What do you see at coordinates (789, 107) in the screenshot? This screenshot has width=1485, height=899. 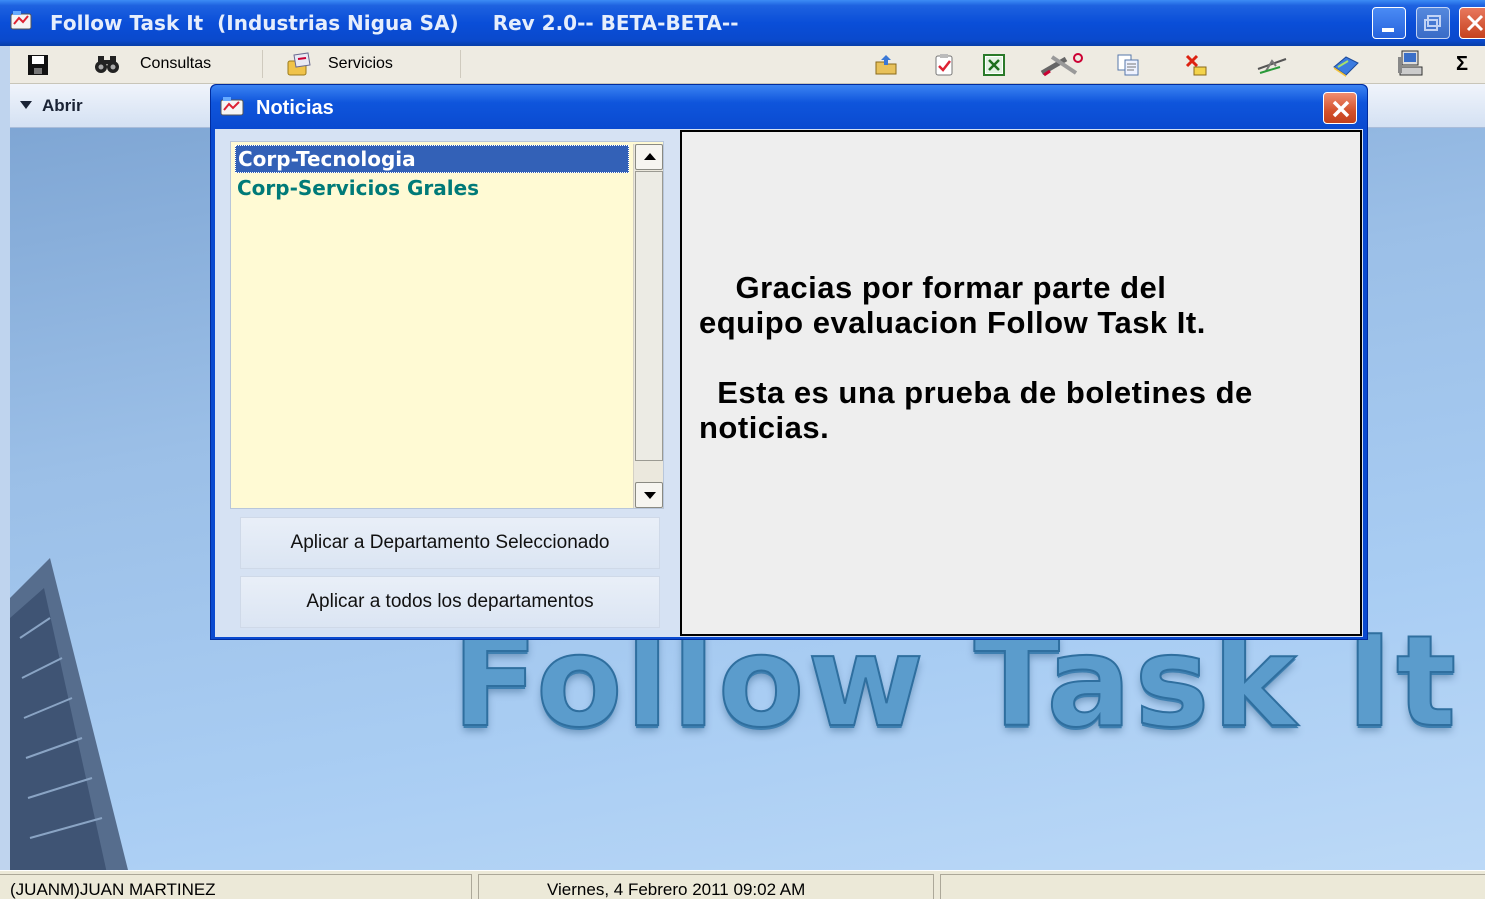 I see `dialog-titlebar: Noticias` at bounding box center [789, 107].